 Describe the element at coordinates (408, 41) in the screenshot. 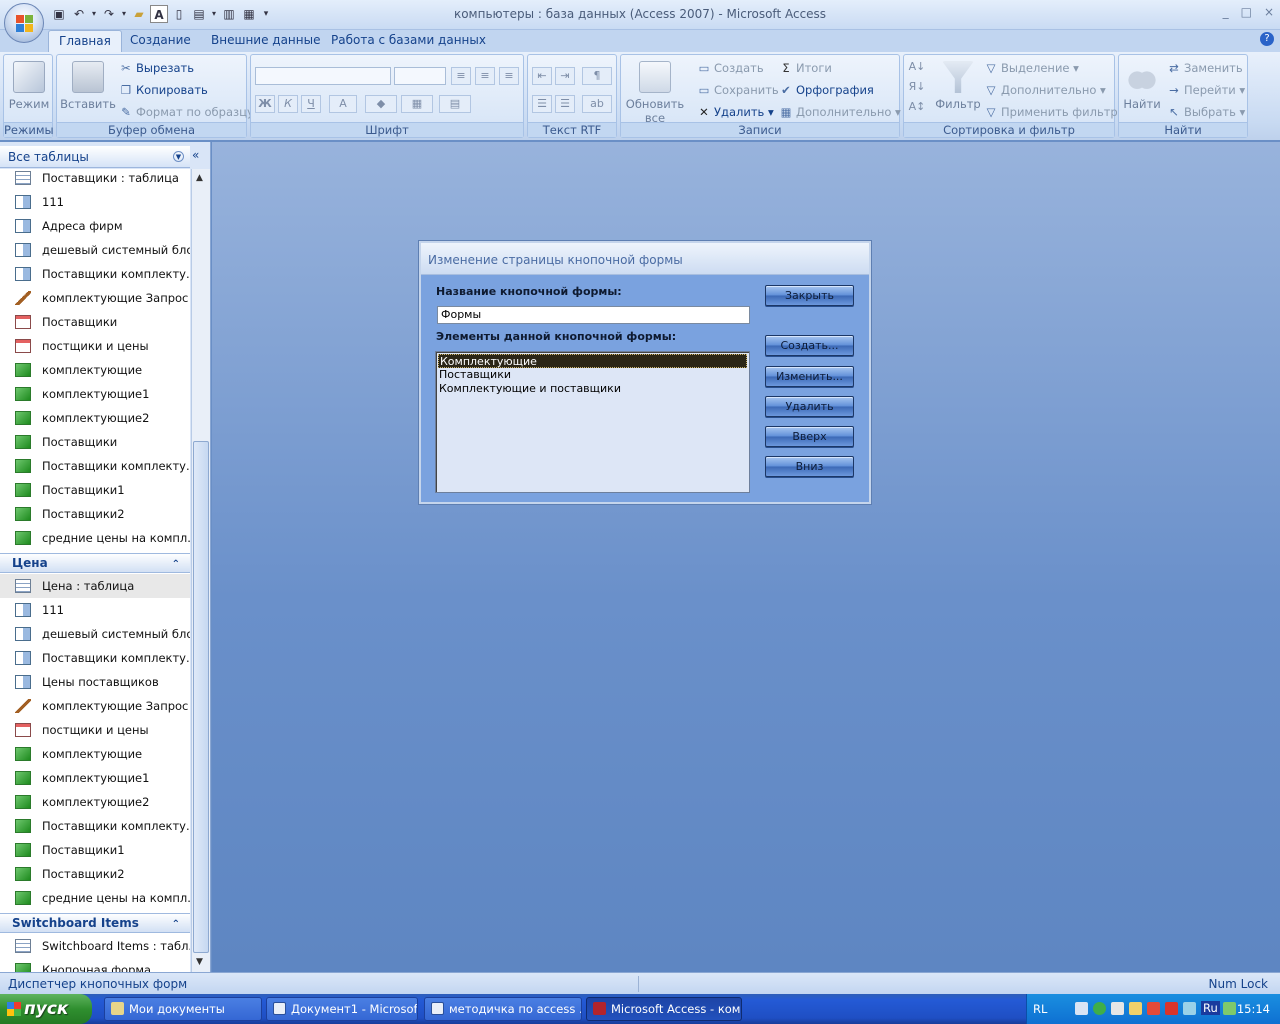

I see `tab-database-tools: Работа с базами данных` at that location.